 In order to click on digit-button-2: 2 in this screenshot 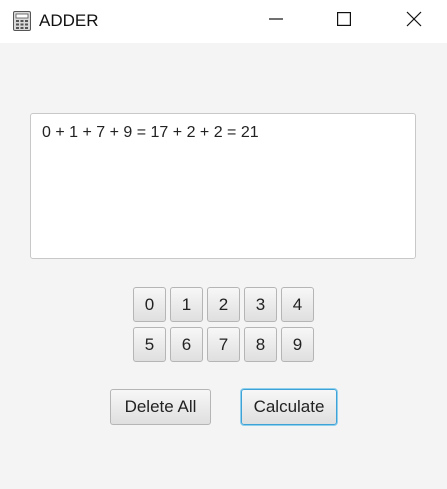, I will do `click(223, 304)`.